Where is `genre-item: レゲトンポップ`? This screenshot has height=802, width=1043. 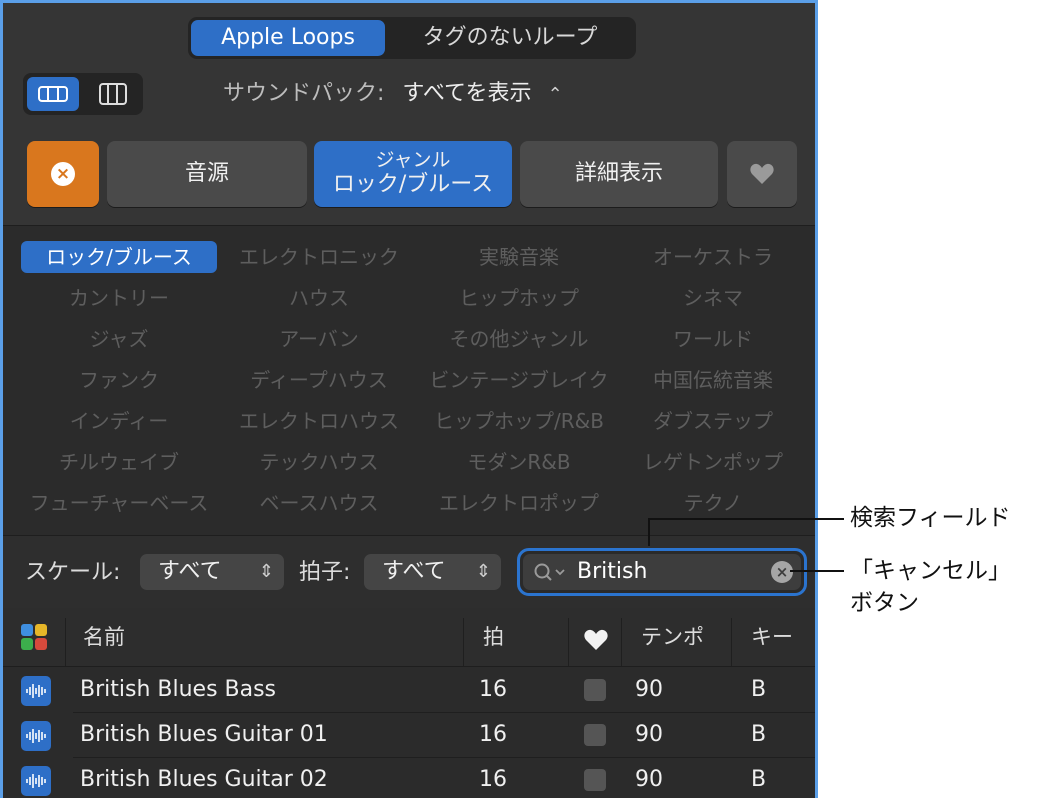 genre-item: レゲトンポップ is located at coordinates (713, 462).